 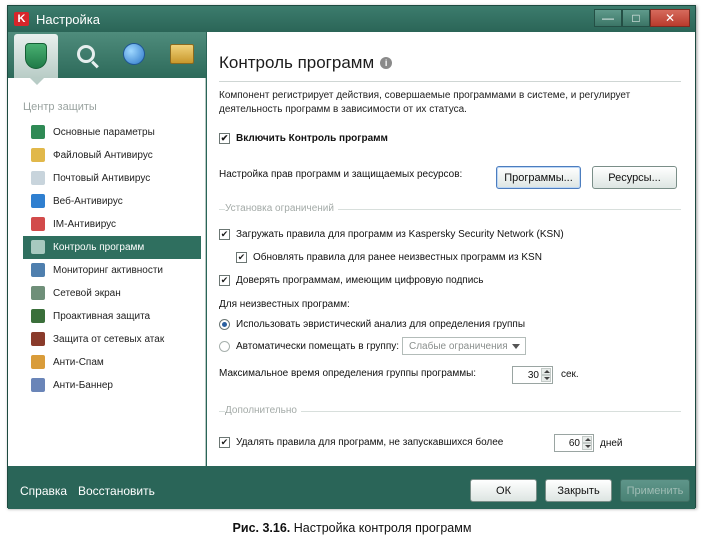 What do you see at coordinates (317, 346) in the screenshot?
I see `auto-group-label: Автоматически помещать в группу:` at bounding box center [317, 346].